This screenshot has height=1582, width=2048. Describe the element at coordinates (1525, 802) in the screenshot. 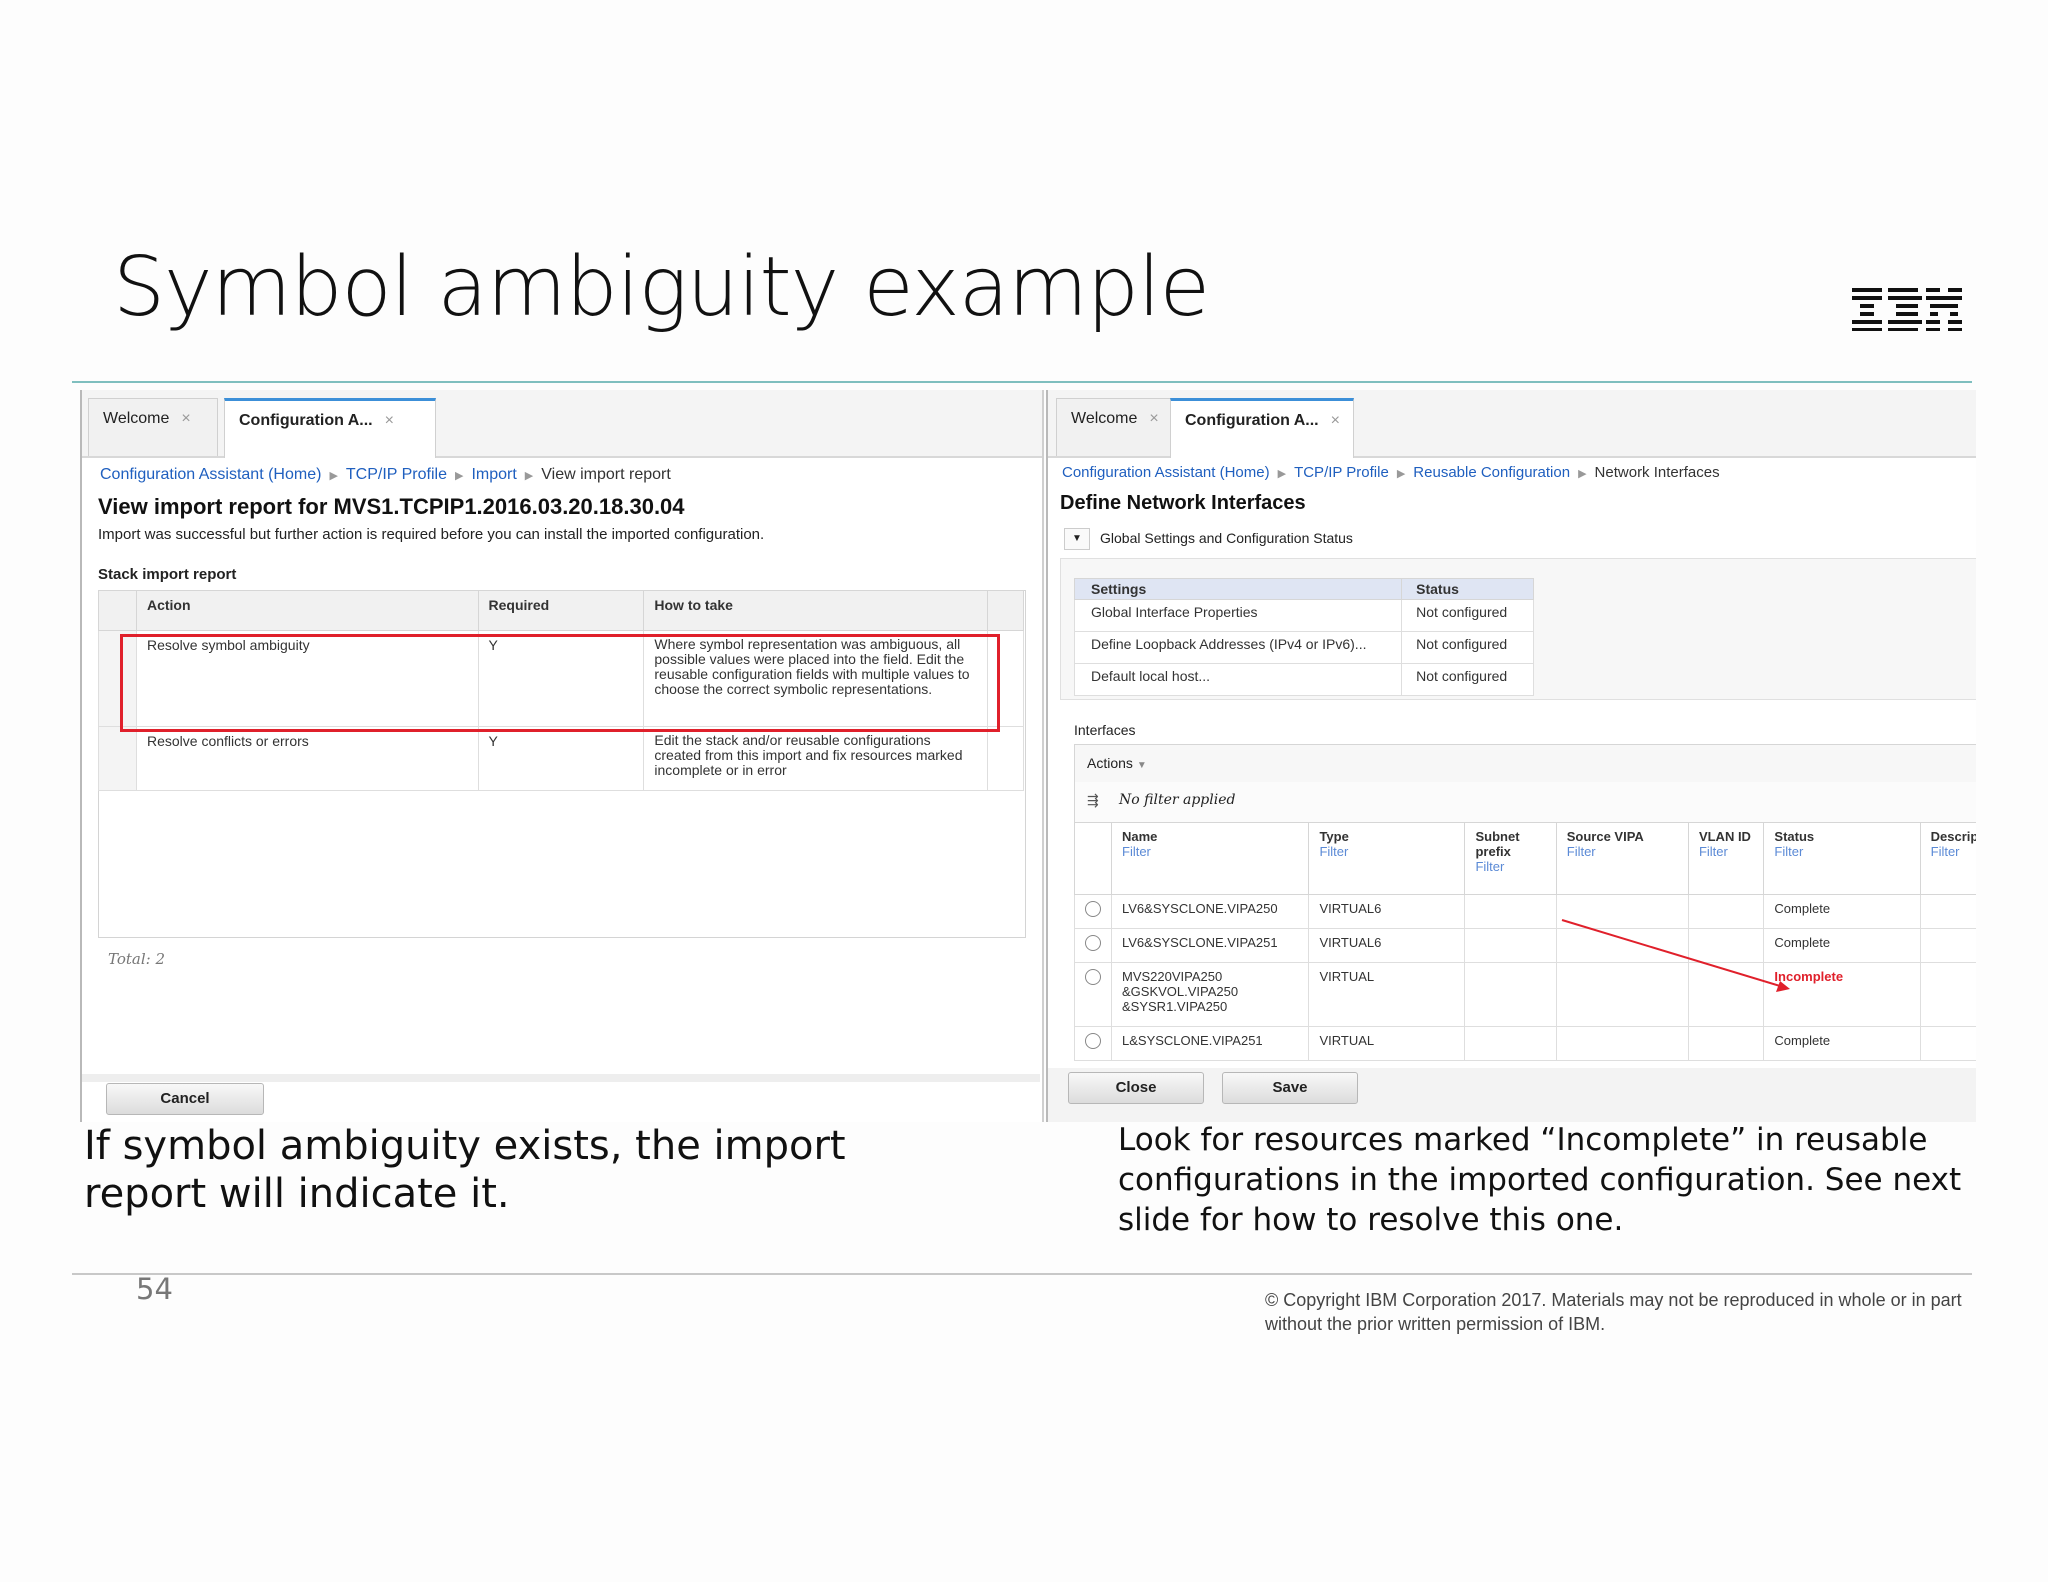

I see `filter-bar: ⇶ No filter applied` at that location.